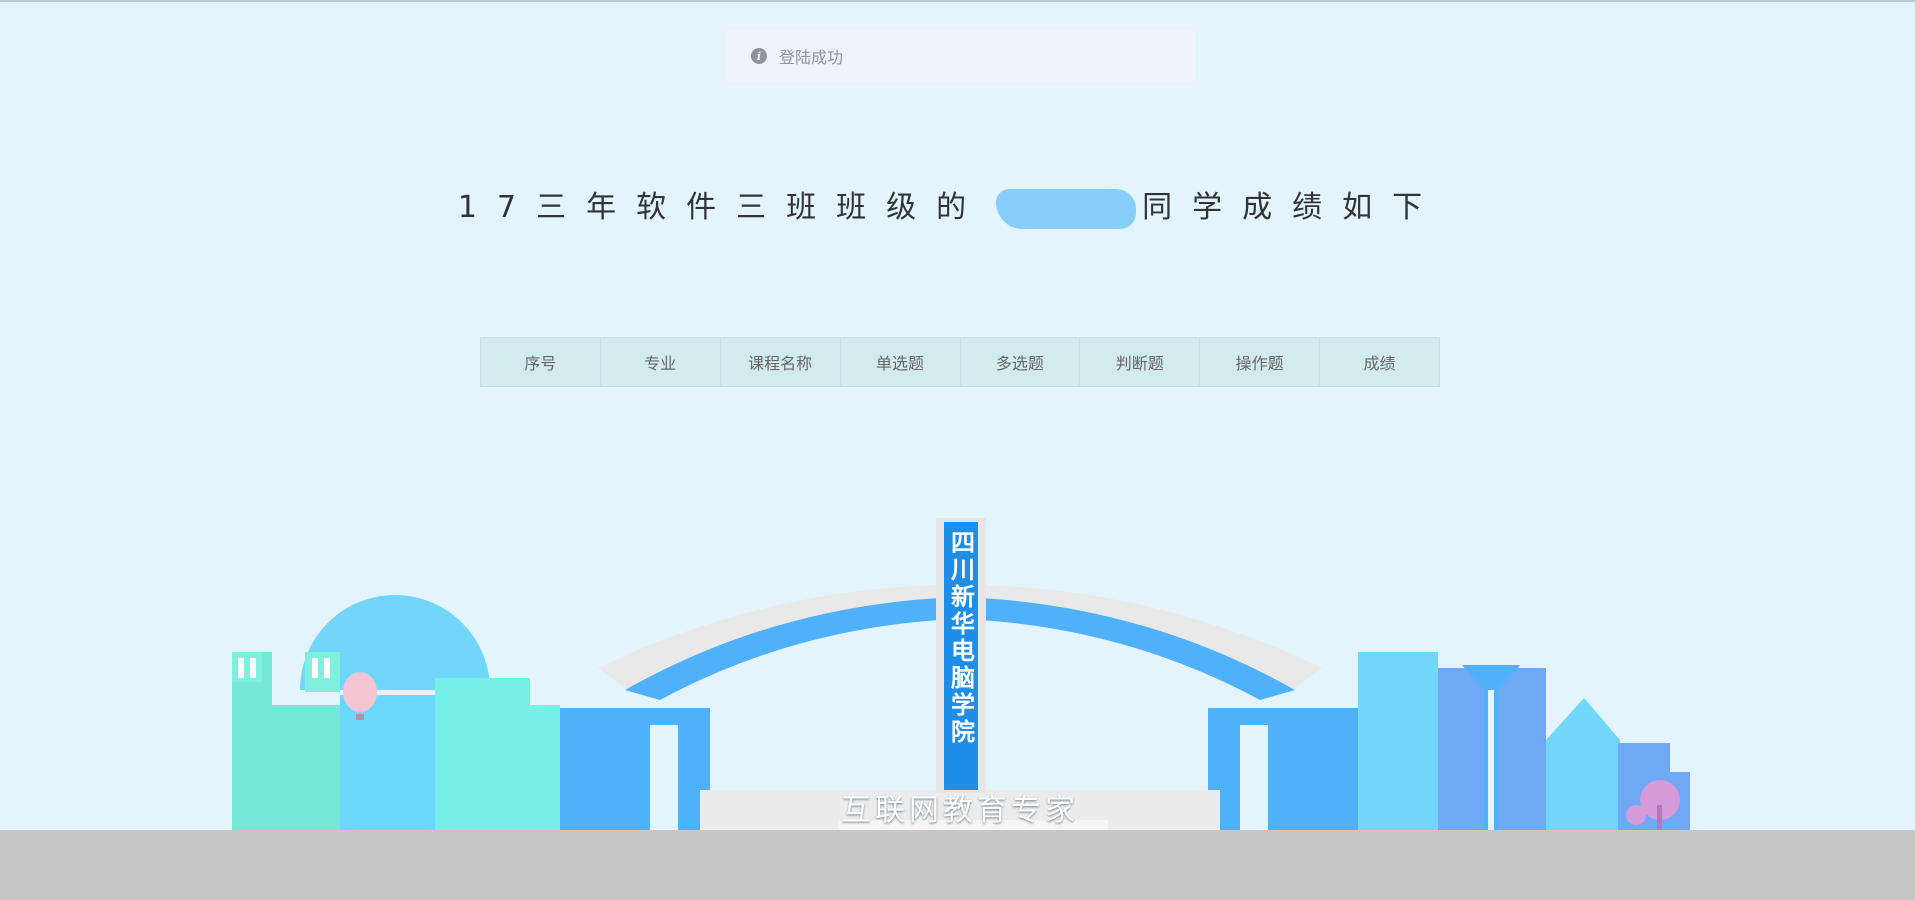 The image size is (1915, 900). What do you see at coordinates (1292, 207) in the screenshot?
I see `title-suffix: 同学成绩如下` at bounding box center [1292, 207].